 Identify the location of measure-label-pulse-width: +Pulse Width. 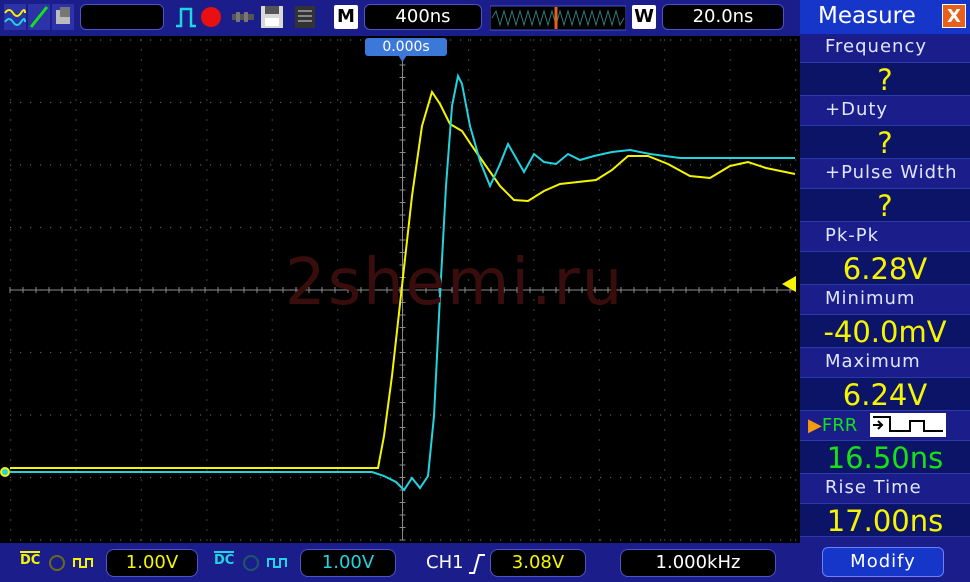
(891, 172).